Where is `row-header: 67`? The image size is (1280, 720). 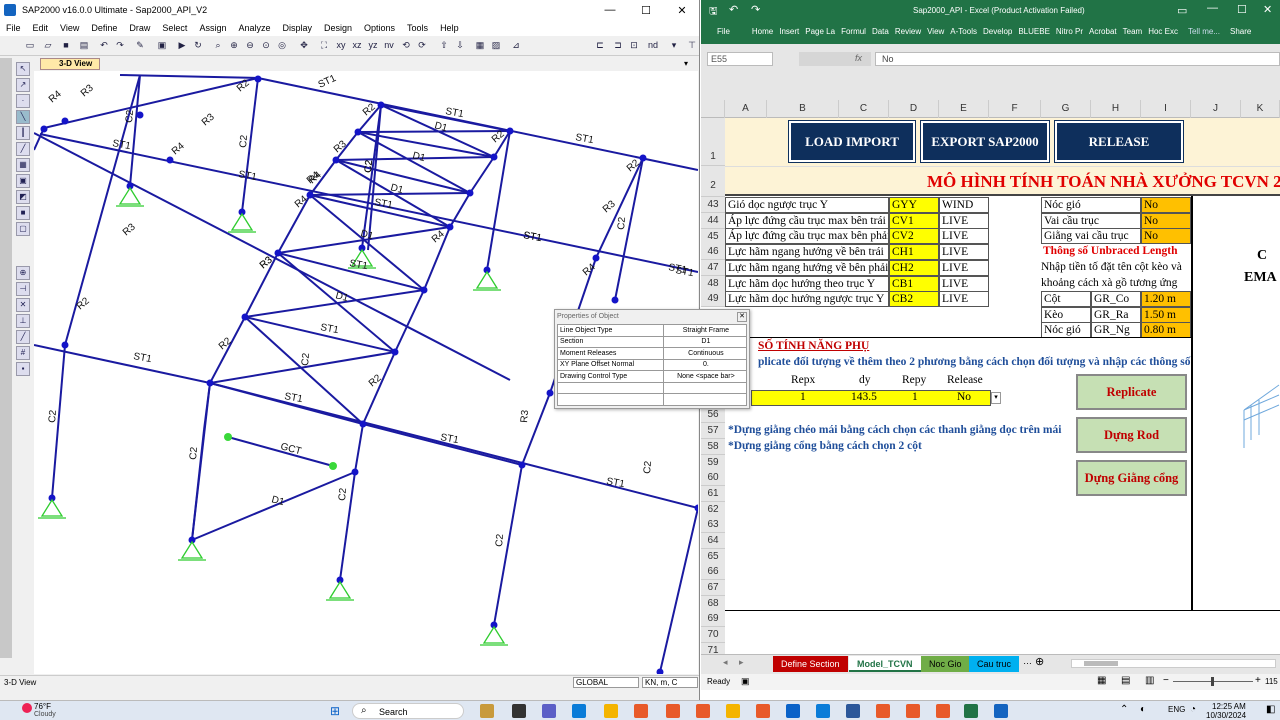
row-header: 67 is located at coordinates (713, 588).